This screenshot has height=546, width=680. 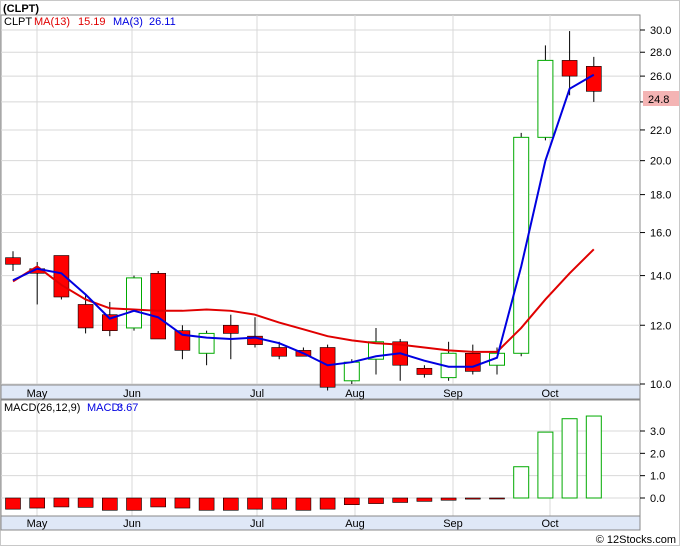 What do you see at coordinates (549, 524) in the screenshot?
I see `macd-month-label: Oct` at bounding box center [549, 524].